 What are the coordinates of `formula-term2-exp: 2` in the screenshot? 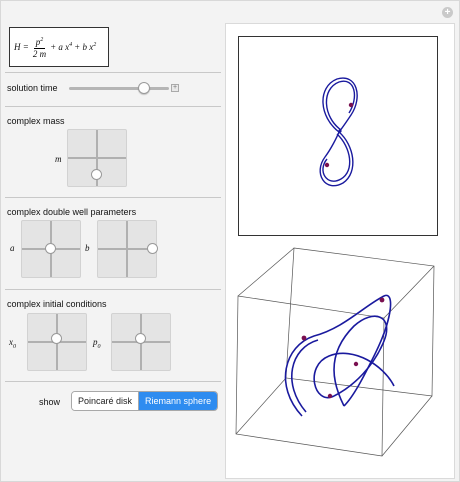 It's located at (95, 45).